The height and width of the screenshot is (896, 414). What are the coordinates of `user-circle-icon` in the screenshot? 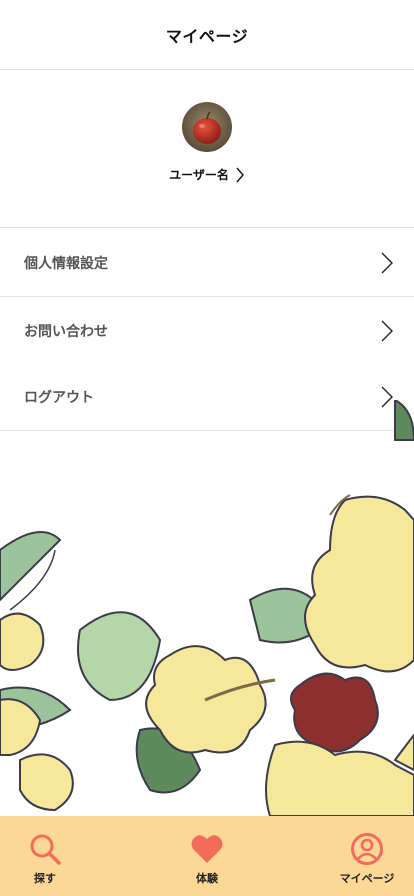 It's located at (367, 849).